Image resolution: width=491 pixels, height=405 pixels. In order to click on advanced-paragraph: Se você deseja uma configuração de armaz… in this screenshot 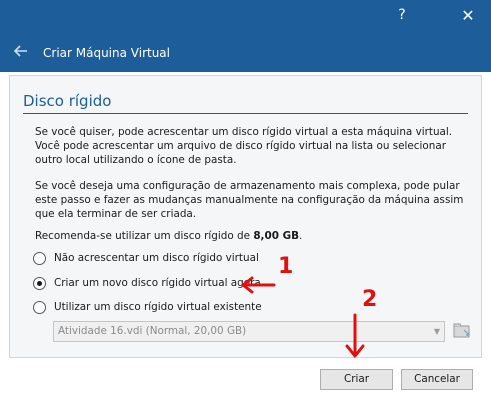, I will do `click(249, 200)`.